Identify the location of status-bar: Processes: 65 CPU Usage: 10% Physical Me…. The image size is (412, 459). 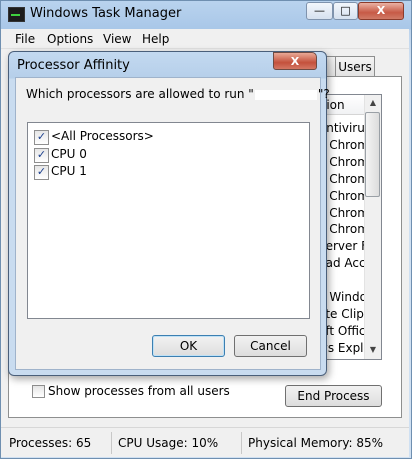
(205, 442).